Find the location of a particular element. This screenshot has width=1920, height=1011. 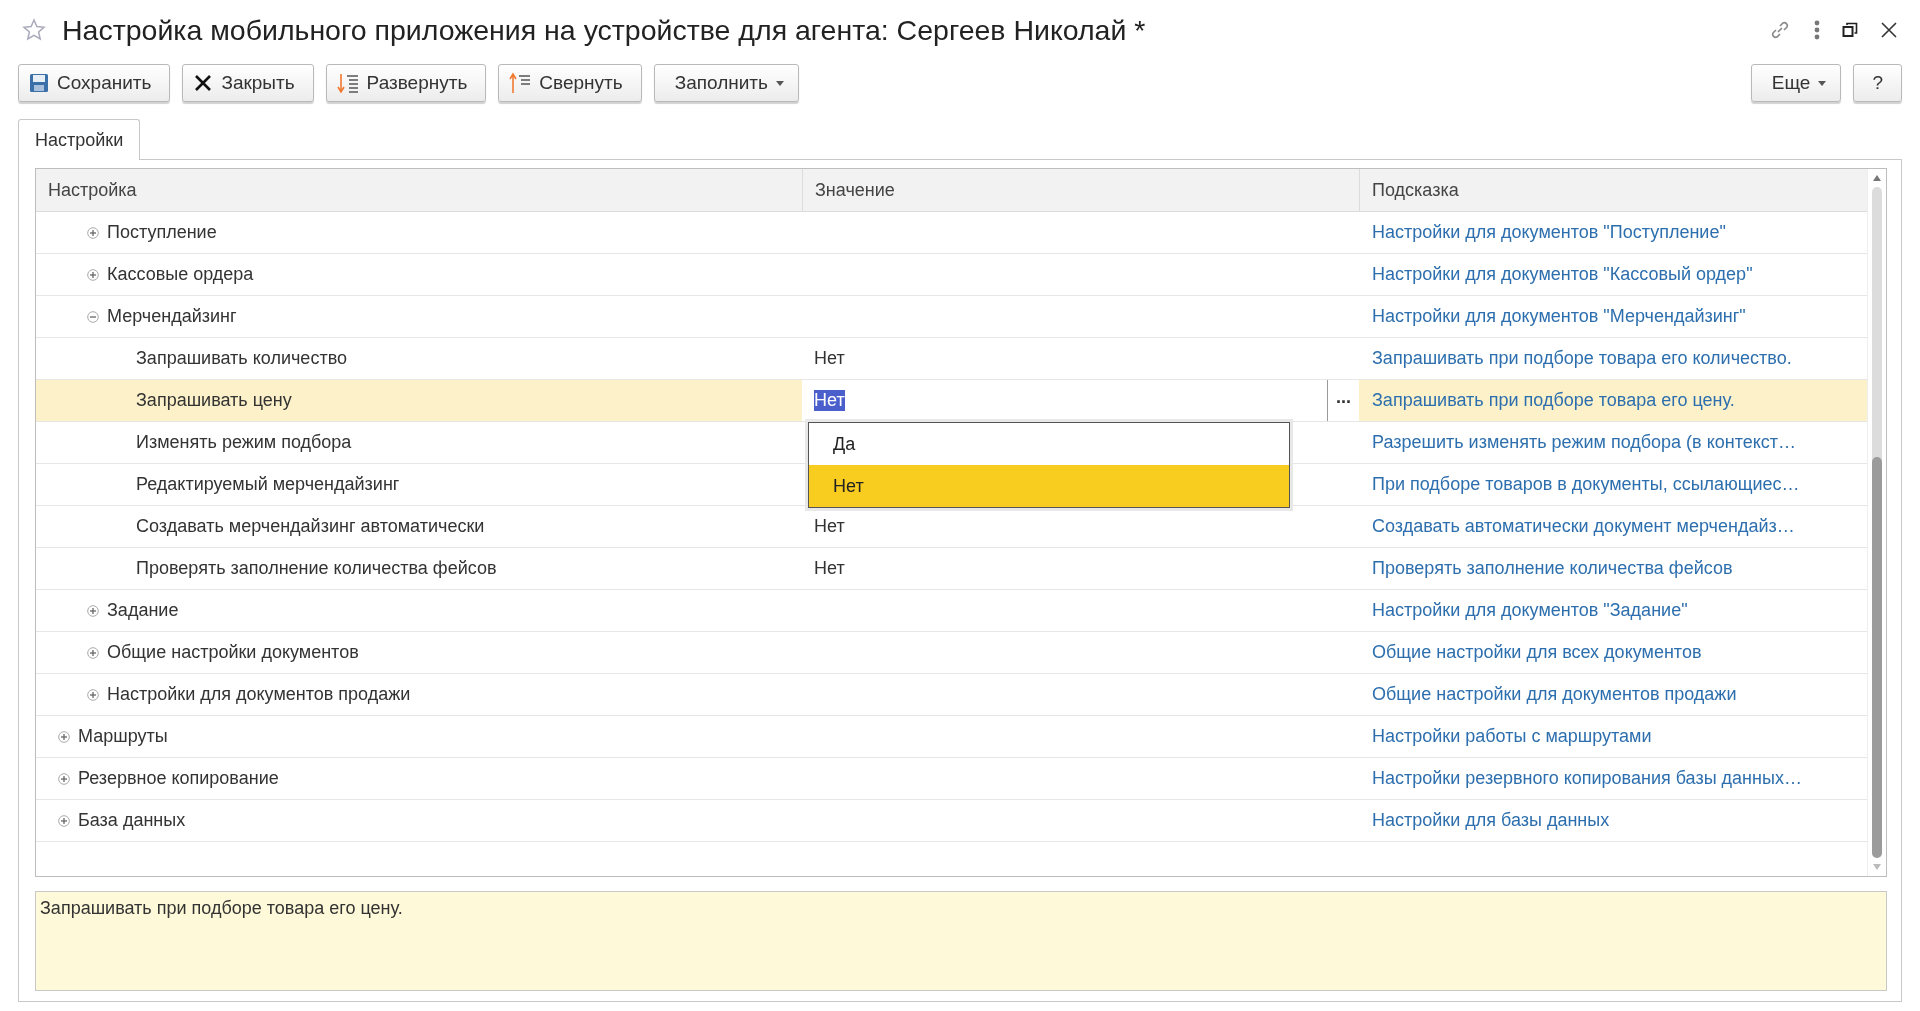

hint-link: Запрашивать при подборе товара его количество. is located at coordinates (1582, 358).